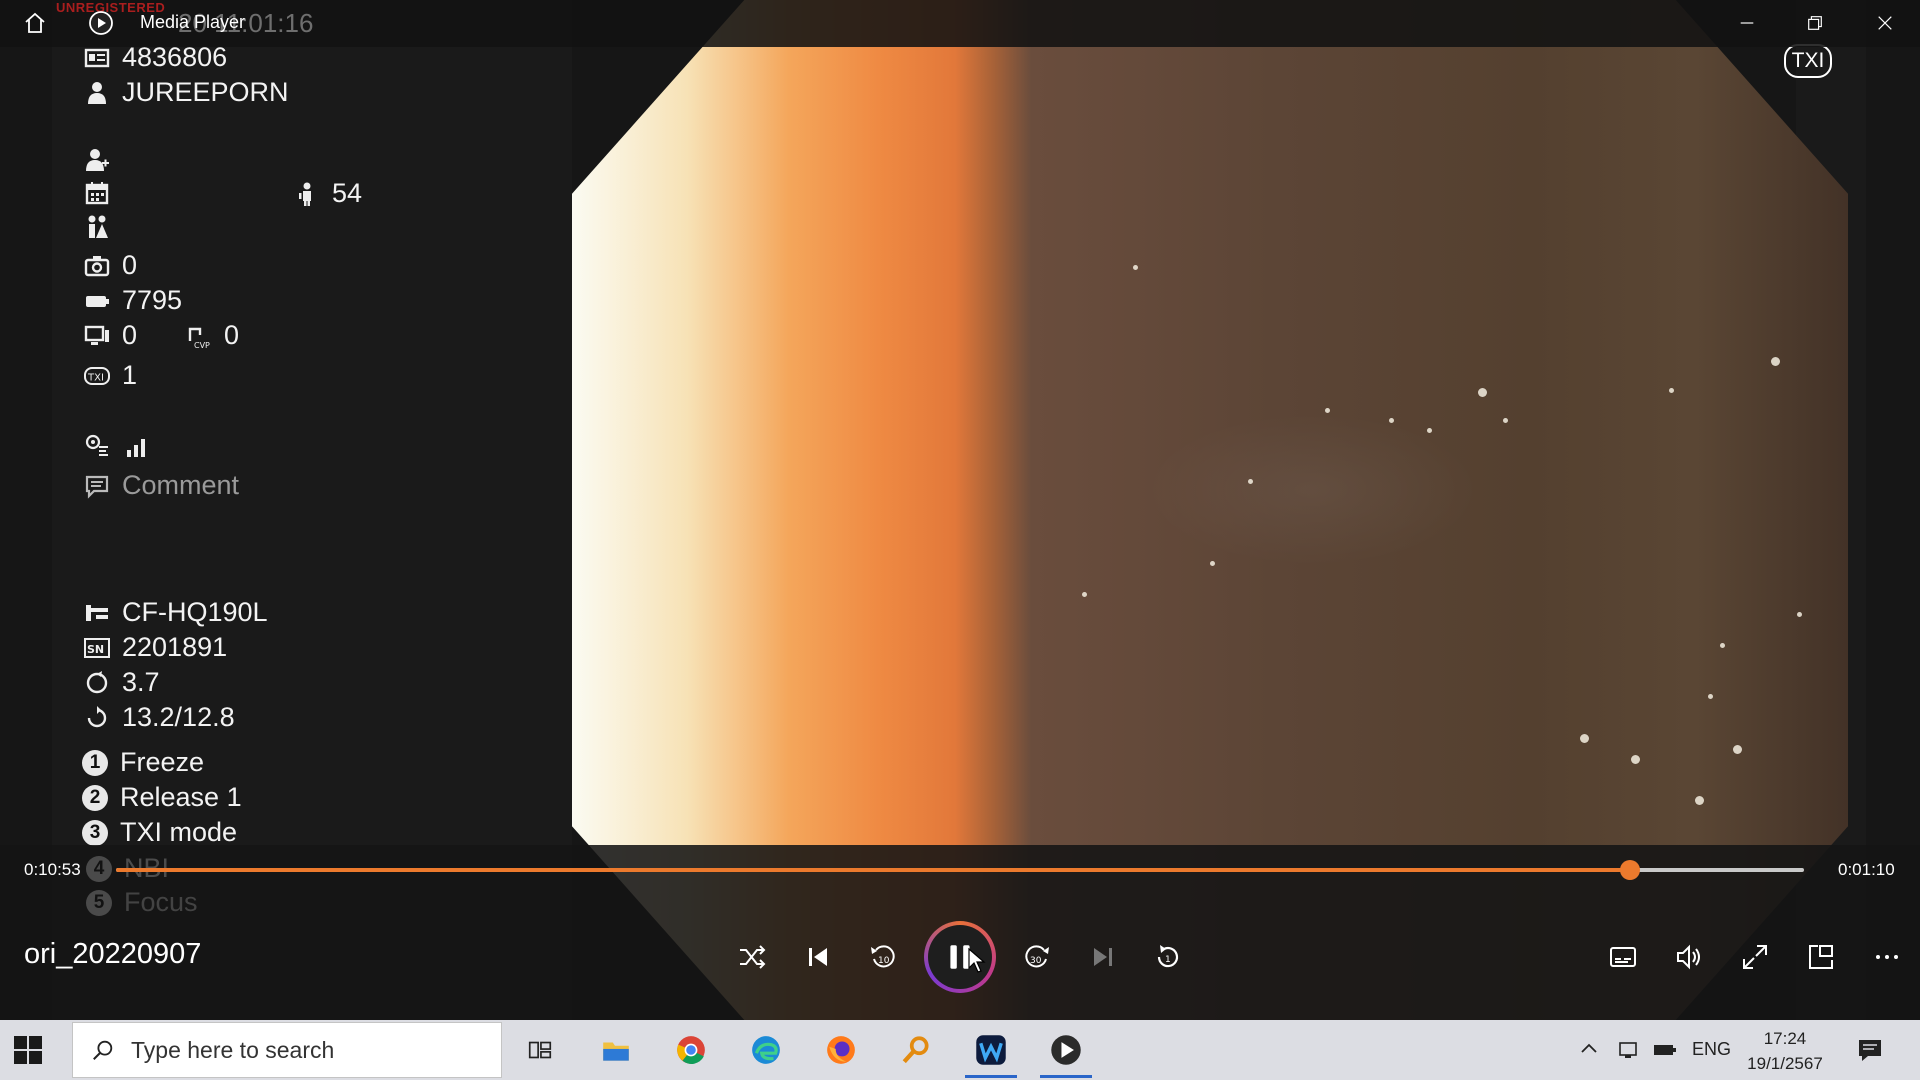 Image resolution: width=1920 pixels, height=1080 pixels. I want to click on task-view-icon, so click(540, 1050).